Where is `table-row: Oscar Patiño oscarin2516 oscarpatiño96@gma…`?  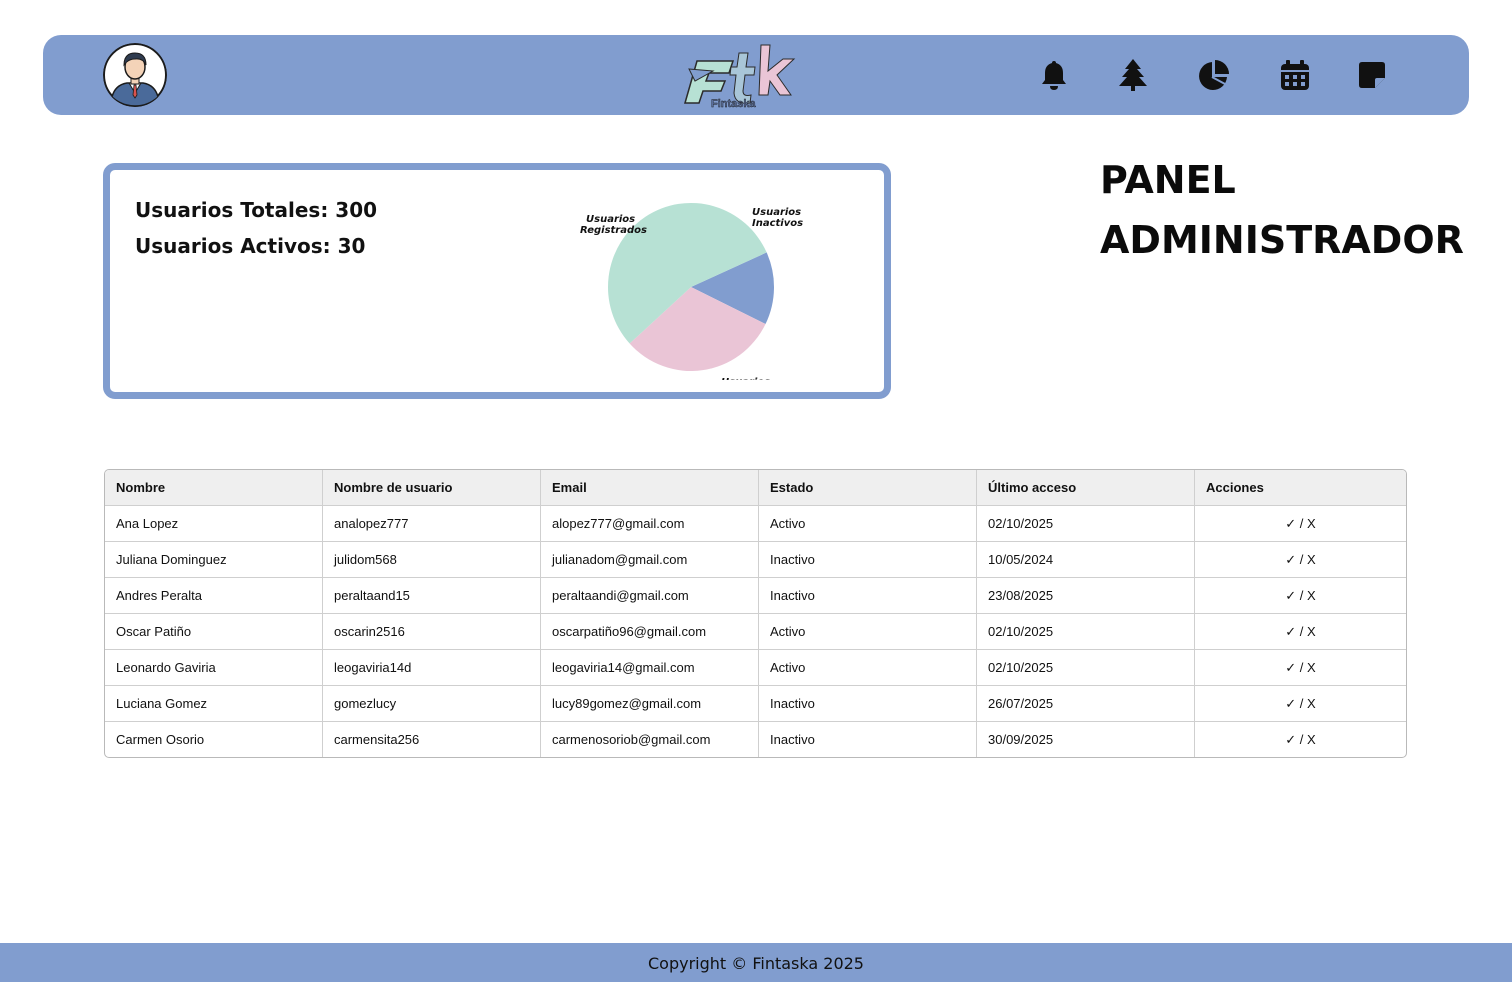
table-row: Oscar Patiño oscarin2516 oscarpatiño96@gma… is located at coordinates (755, 632).